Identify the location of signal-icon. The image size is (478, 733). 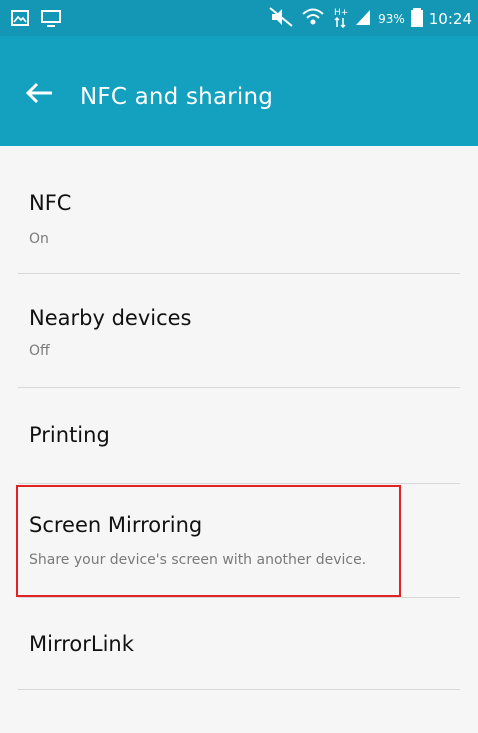
(363, 19).